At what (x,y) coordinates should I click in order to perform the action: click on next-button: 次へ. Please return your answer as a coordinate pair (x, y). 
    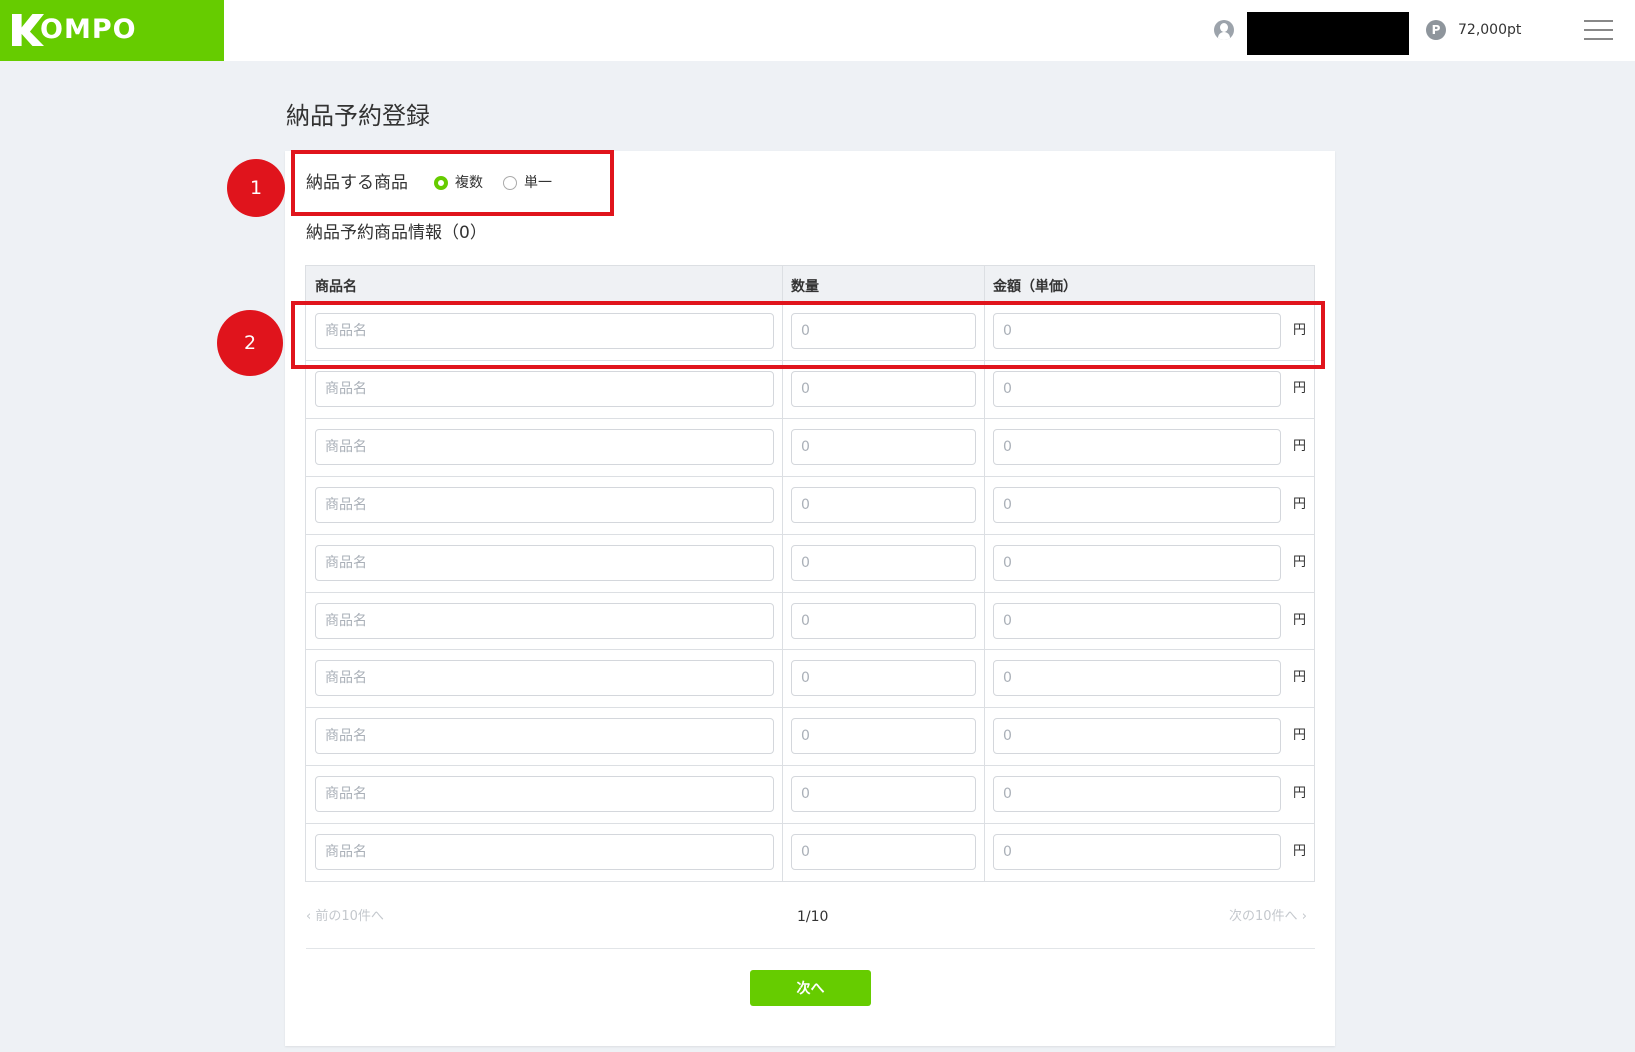
    Looking at the image, I should click on (810, 988).